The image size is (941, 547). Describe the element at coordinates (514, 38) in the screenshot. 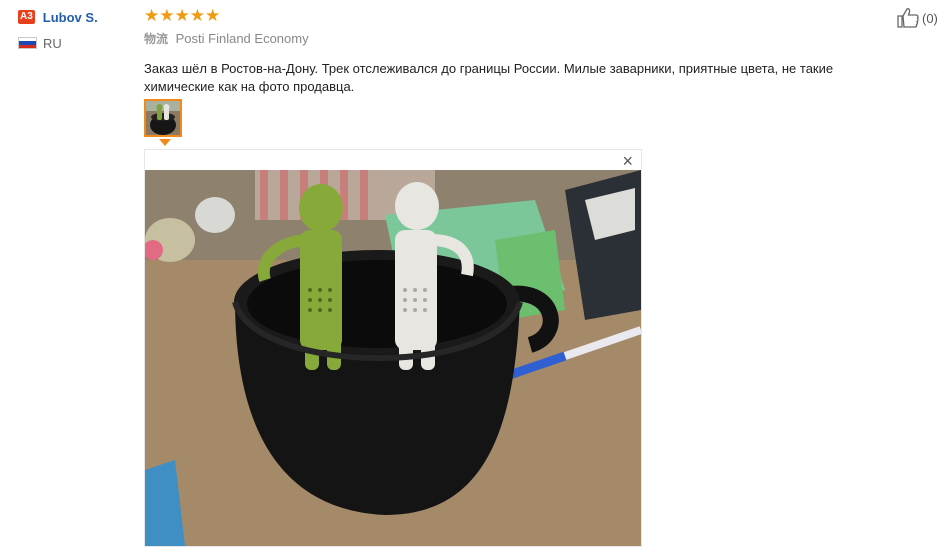

I see `logistics-info: 物流 Posti Finland Economy` at that location.